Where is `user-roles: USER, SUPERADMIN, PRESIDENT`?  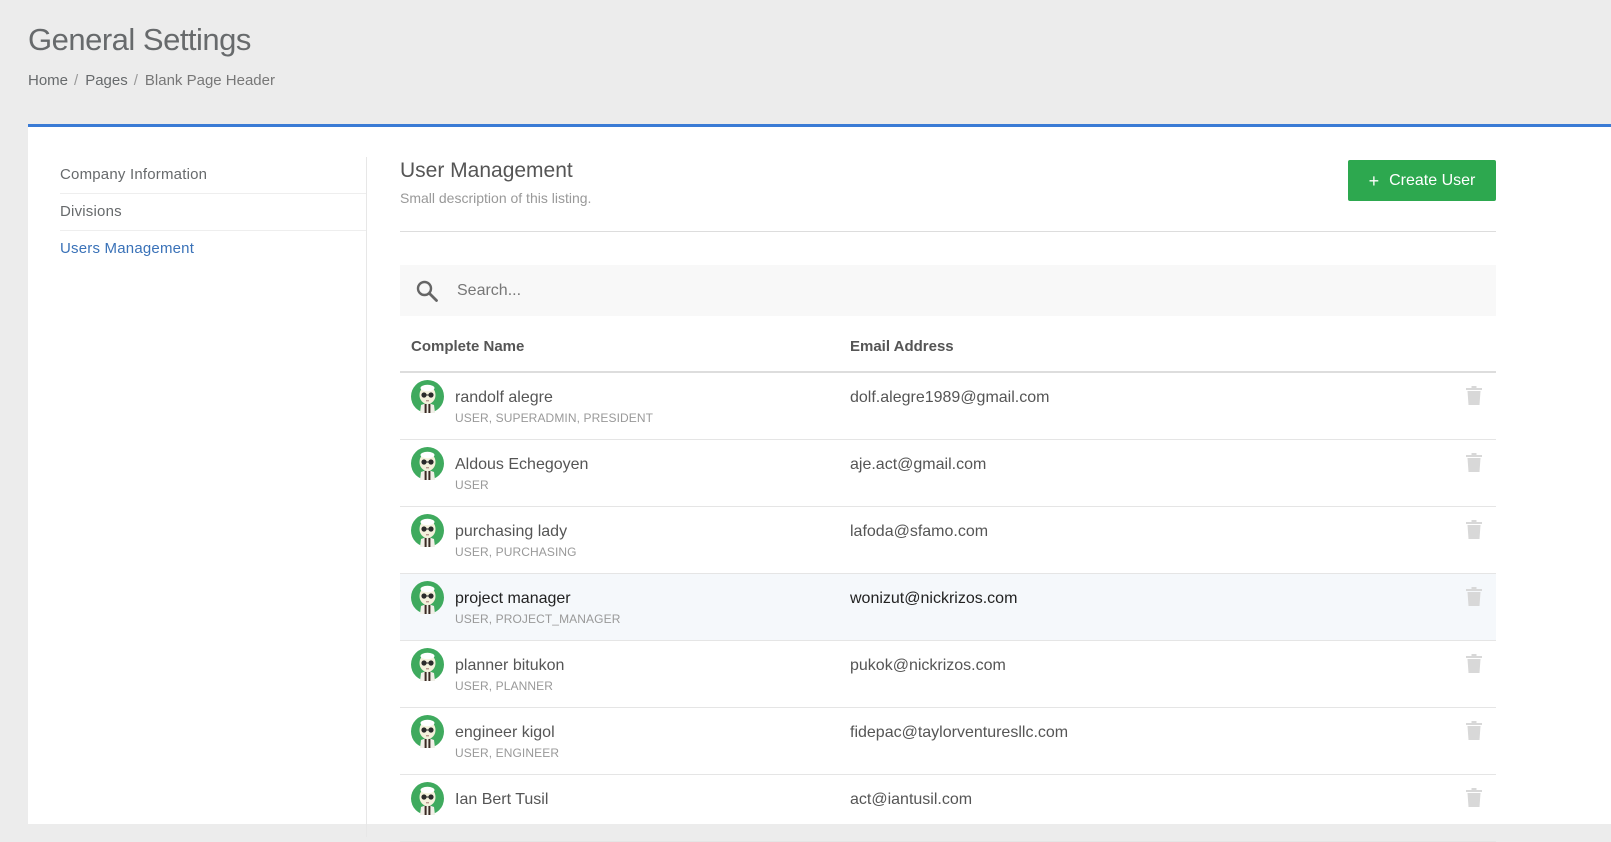
user-roles: USER, SUPERADMIN, PRESIDENT is located at coordinates (554, 418).